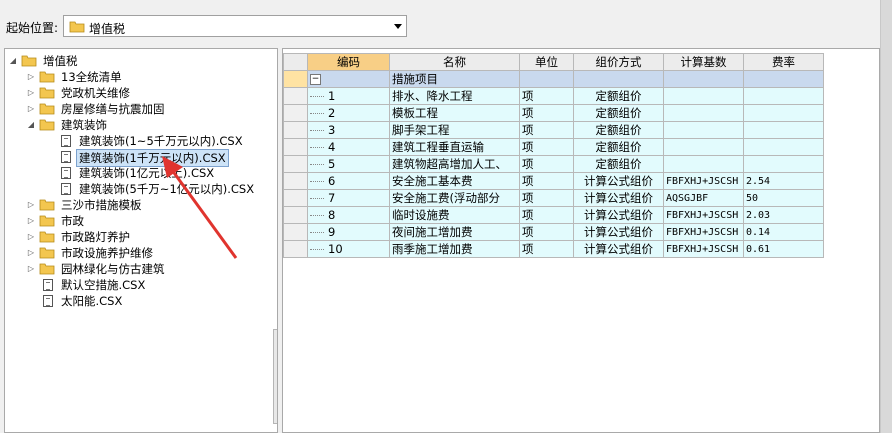 The image size is (892, 433). Describe the element at coordinates (315, 79) in the screenshot. I see `collapse-icon: −` at that location.